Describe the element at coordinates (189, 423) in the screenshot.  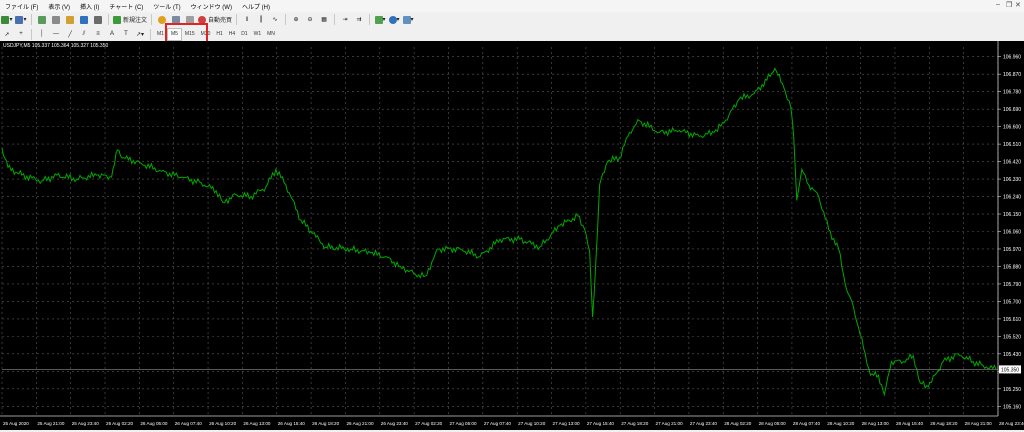
I see `time-label: 26 Aug 07:40` at that location.